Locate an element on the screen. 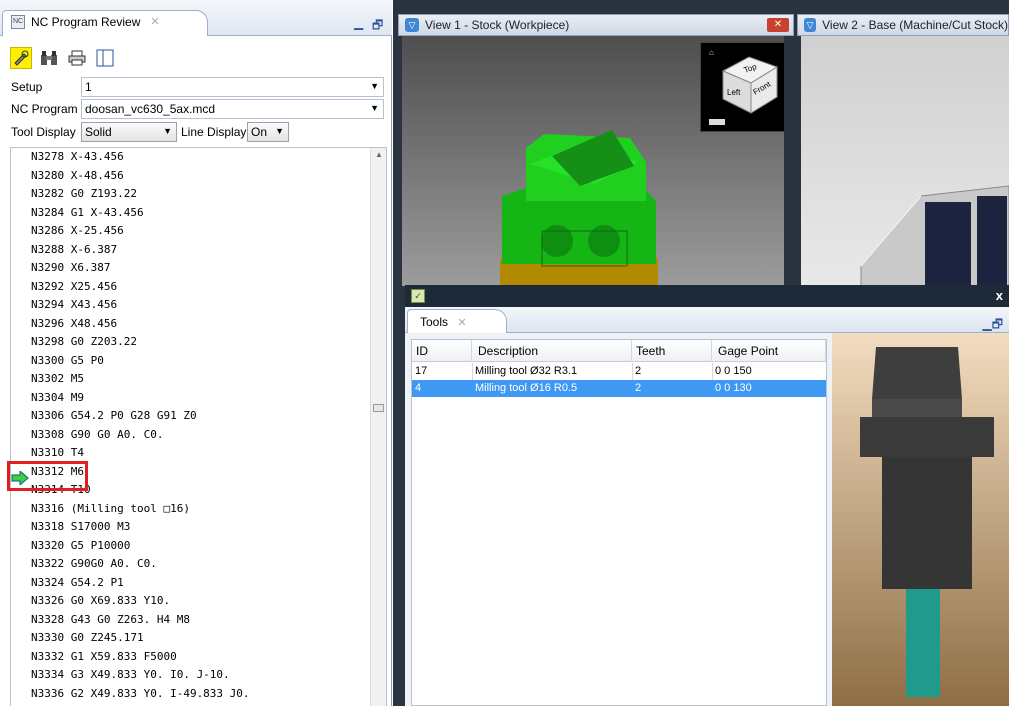  tool-preview-viewport is located at coordinates (920, 519).